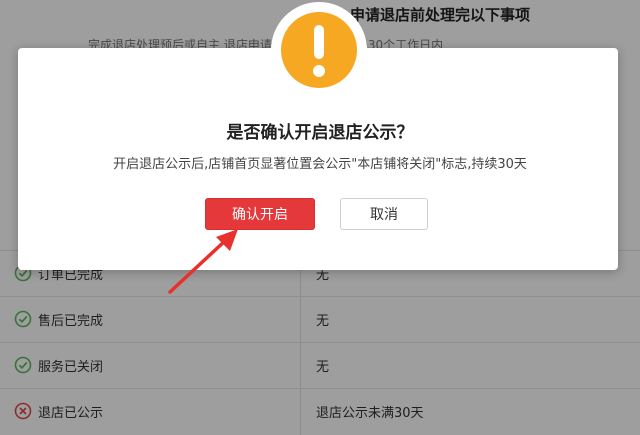 Image resolution: width=640 pixels, height=435 pixels. What do you see at coordinates (320, 133) in the screenshot?
I see `dialog-title: 是否确认开启退店公示？` at bounding box center [320, 133].